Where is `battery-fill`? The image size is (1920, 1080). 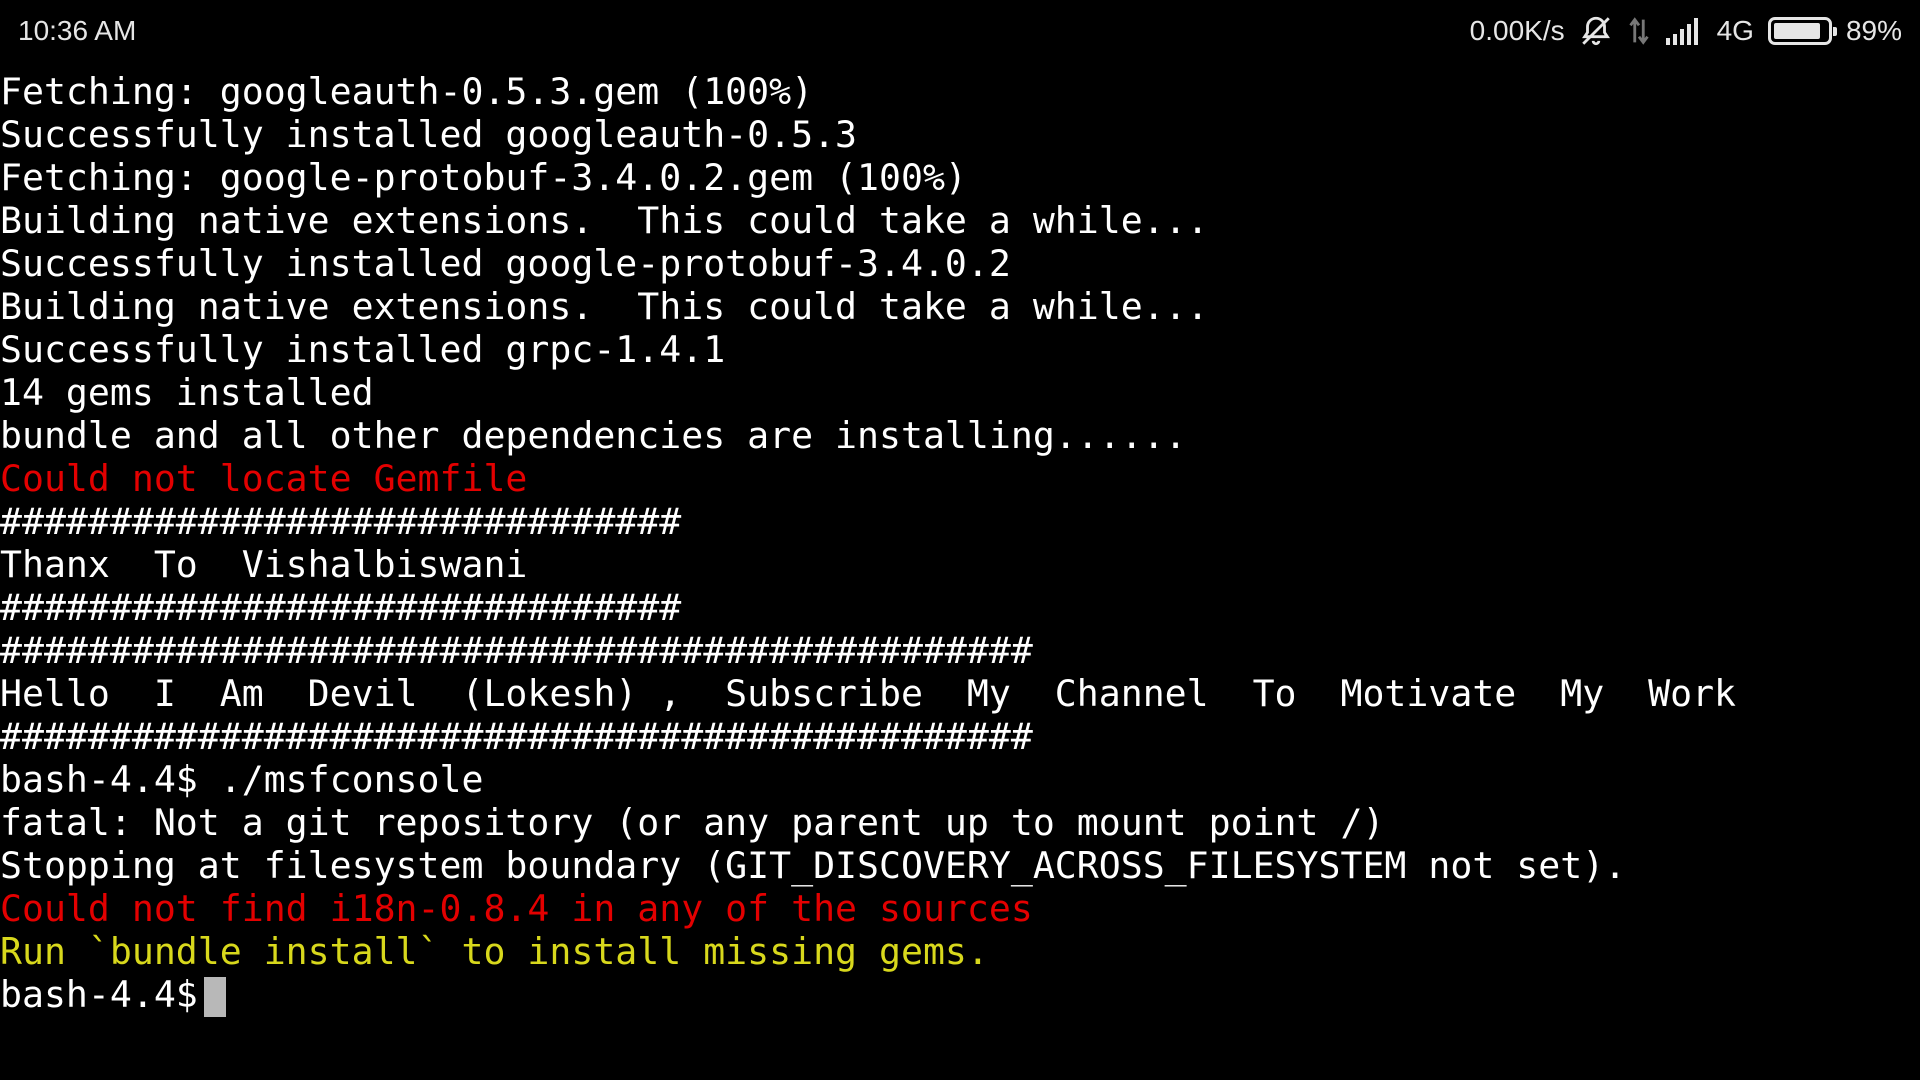 battery-fill is located at coordinates (1796, 31).